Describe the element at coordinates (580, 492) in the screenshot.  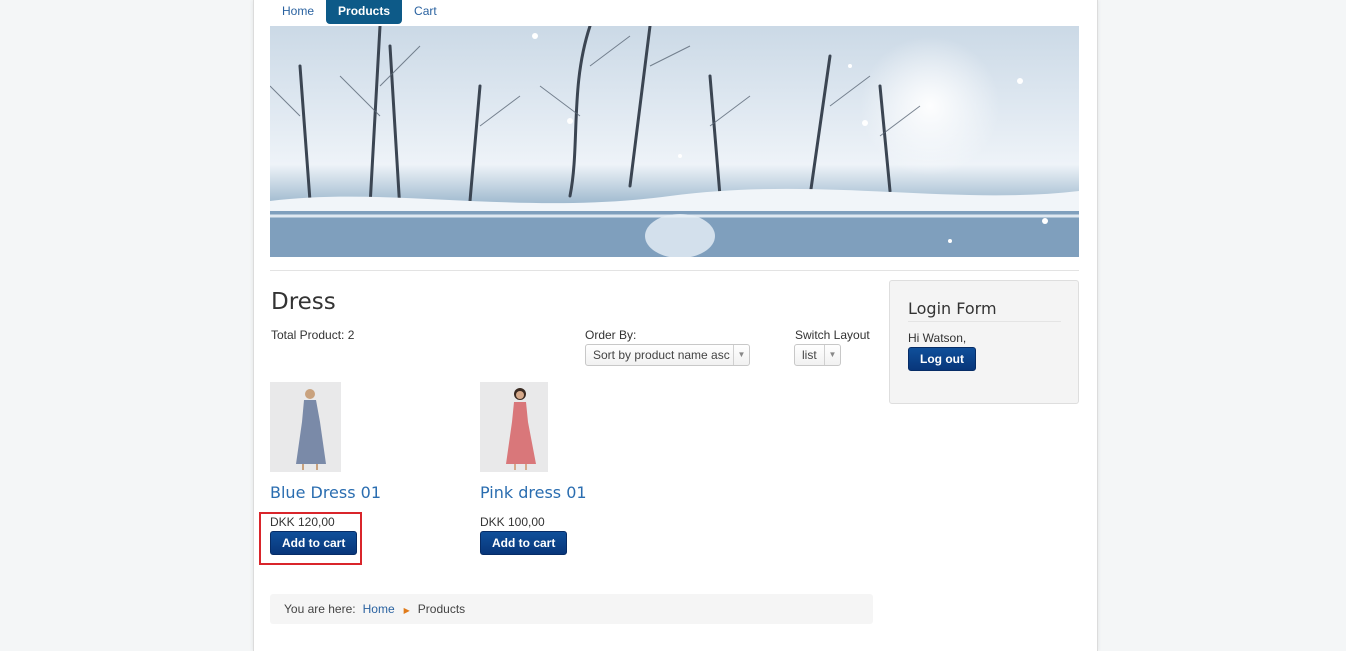
I see `product-name-link: Pink dress 01` at that location.